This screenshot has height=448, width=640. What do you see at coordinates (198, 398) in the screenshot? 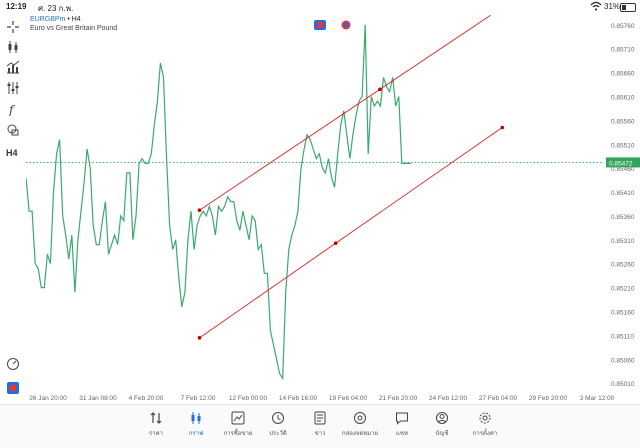
I see `x-tick-label: 7 Feb 12:00` at bounding box center [198, 398].